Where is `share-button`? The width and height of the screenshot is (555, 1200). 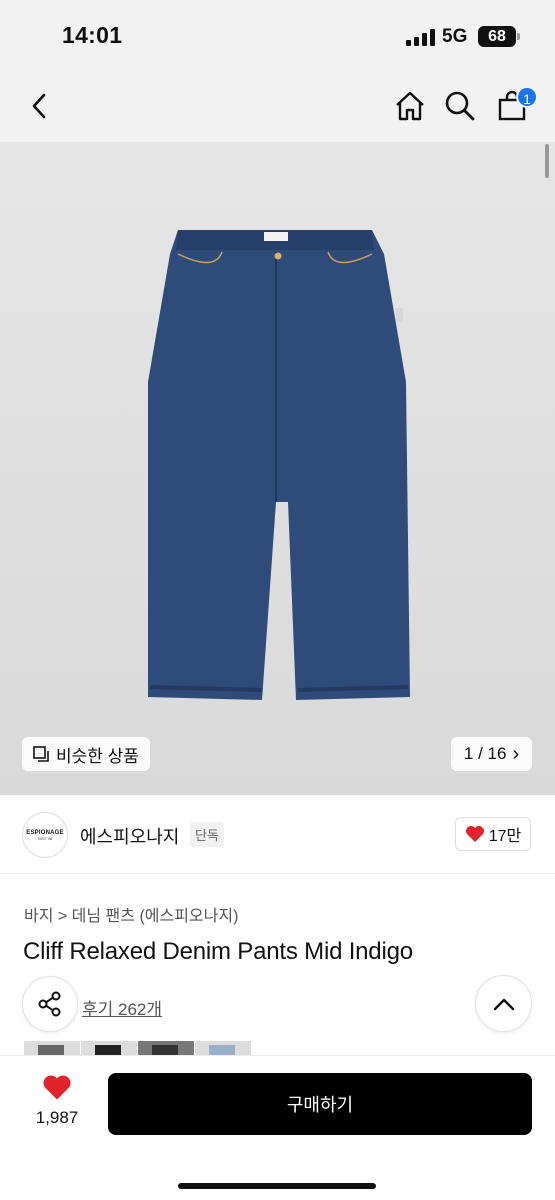 share-button is located at coordinates (50, 1004).